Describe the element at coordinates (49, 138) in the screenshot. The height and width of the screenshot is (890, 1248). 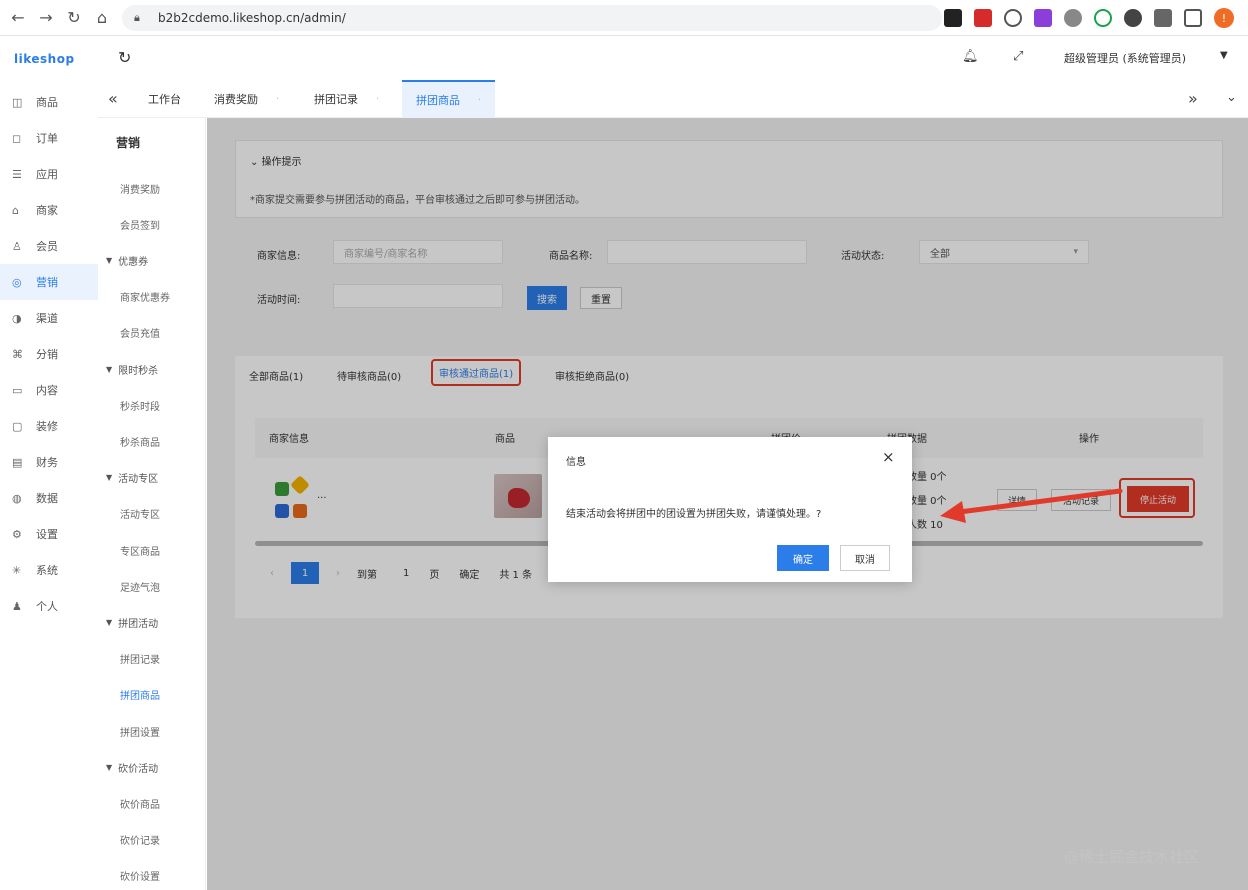
I see `sidebar-item: ◻ 订单` at that location.